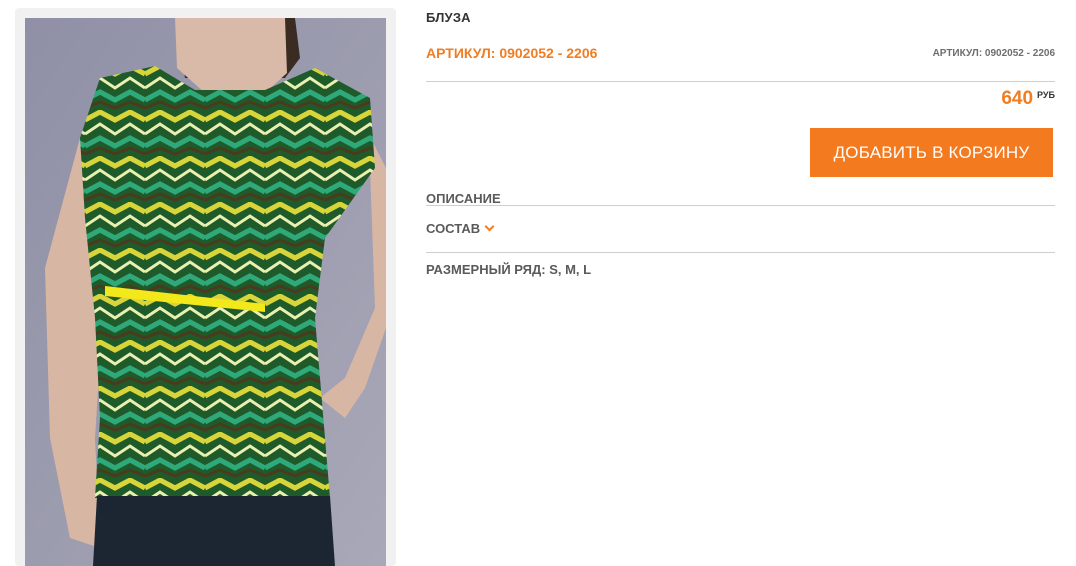 The image size is (1076, 566). Describe the element at coordinates (489, 226) in the screenshot. I see `chevron-down-icon` at that location.